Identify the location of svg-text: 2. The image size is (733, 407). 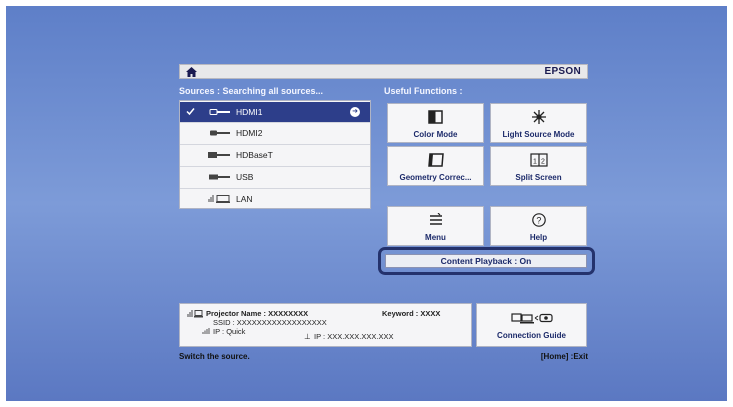
(543, 162).